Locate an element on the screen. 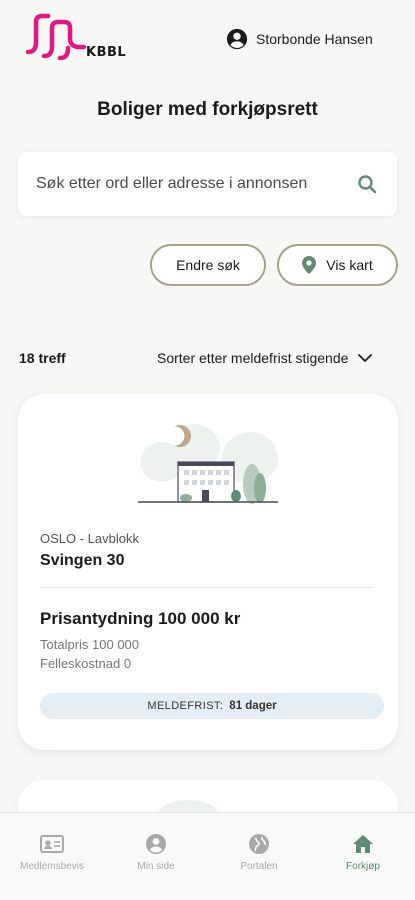  page-title: Boliger med forkjøpsrett is located at coordinates (207, 109).